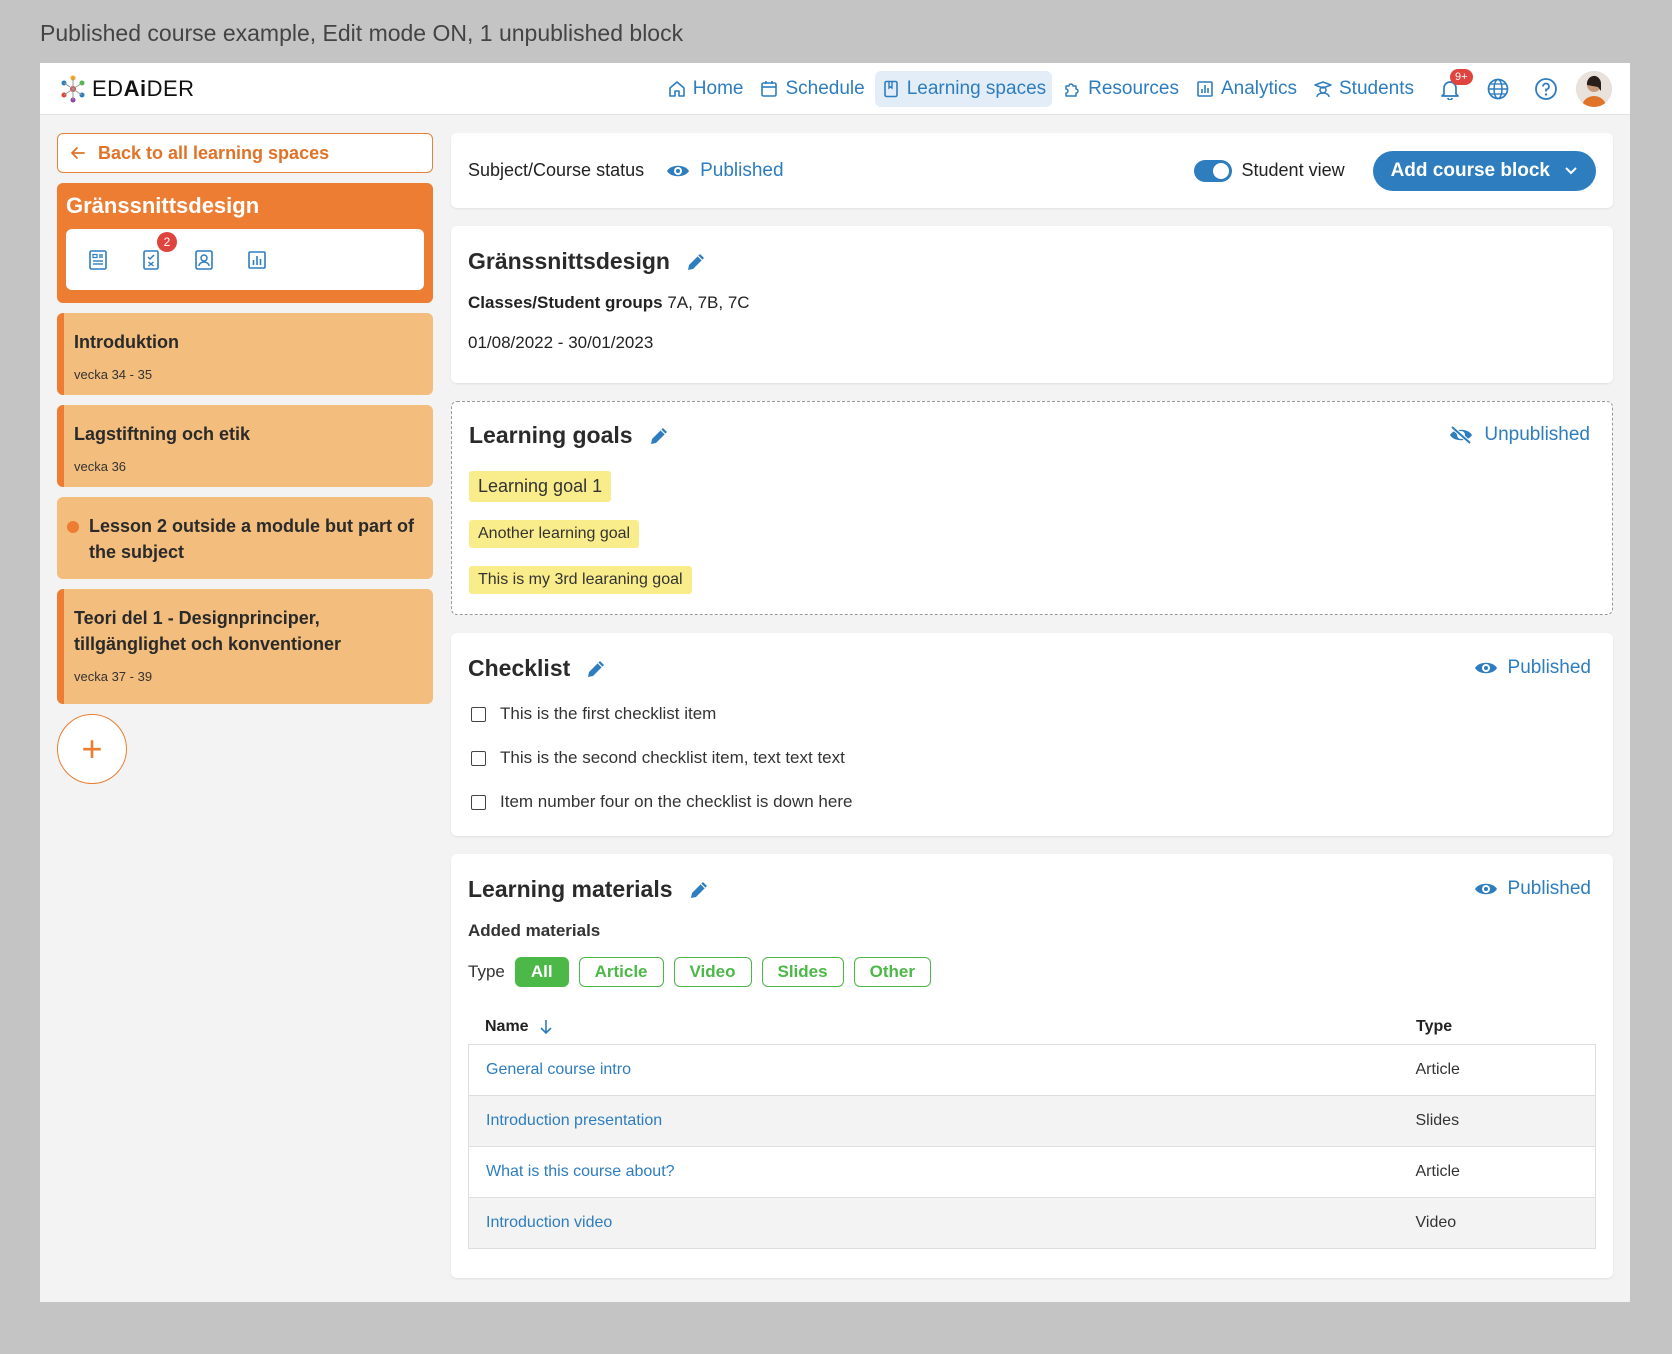 The height and width of the screenshot is (1354, 1672). I want to click on goal-item: Another learning goal, so click(1032, 534).